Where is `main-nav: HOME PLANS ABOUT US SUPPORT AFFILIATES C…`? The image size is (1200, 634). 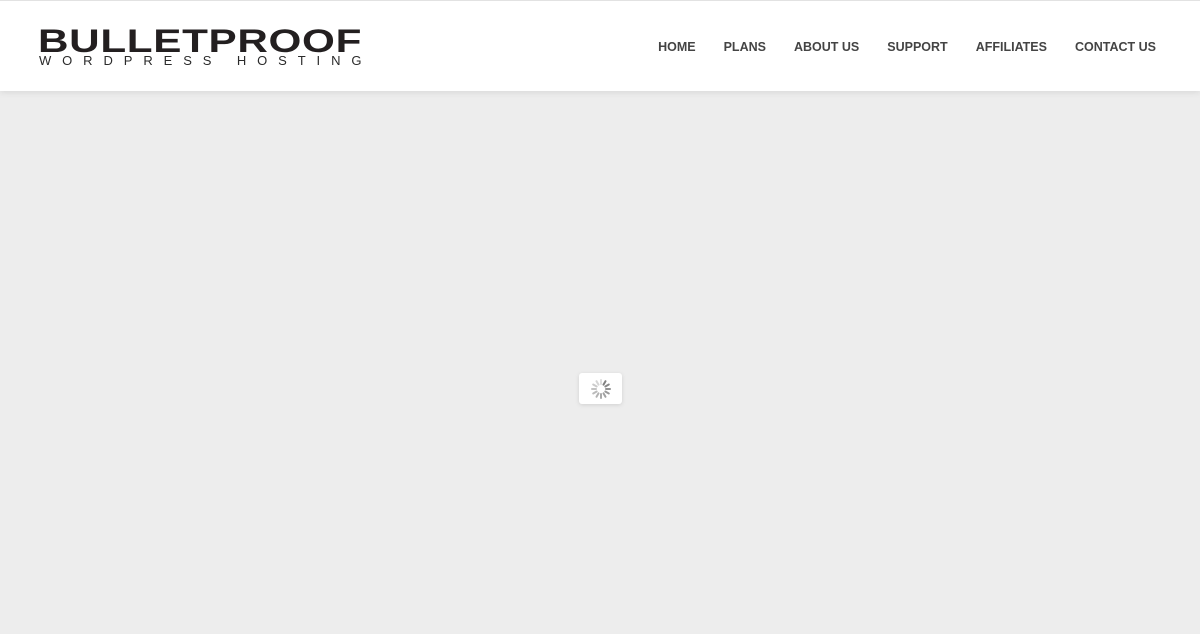 main-nav: HOME PLANS ABOUT US SUPPORT AFFILIATES C… is located at coordinates (907, 47).